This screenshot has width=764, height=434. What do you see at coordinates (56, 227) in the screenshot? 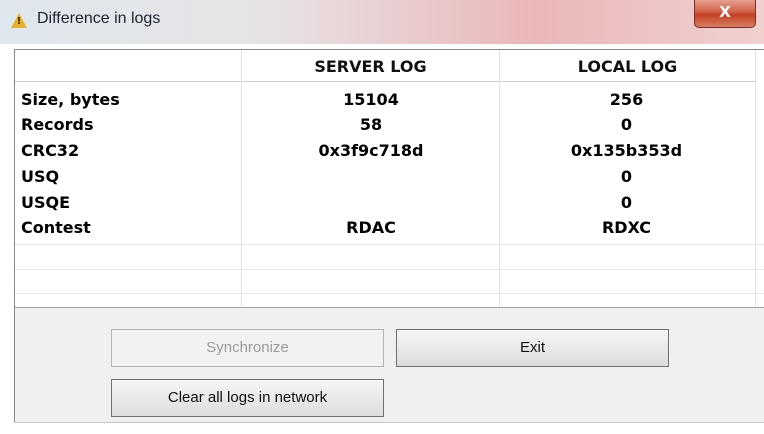
I see `row-name: Contest` at bounding box center [56, 227].